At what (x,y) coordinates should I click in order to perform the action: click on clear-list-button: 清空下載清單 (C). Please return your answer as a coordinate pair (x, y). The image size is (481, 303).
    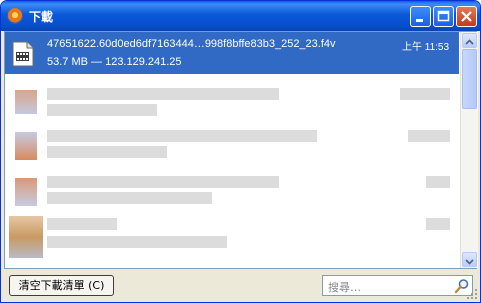
    Looking at the image, I should click on (61, 285).